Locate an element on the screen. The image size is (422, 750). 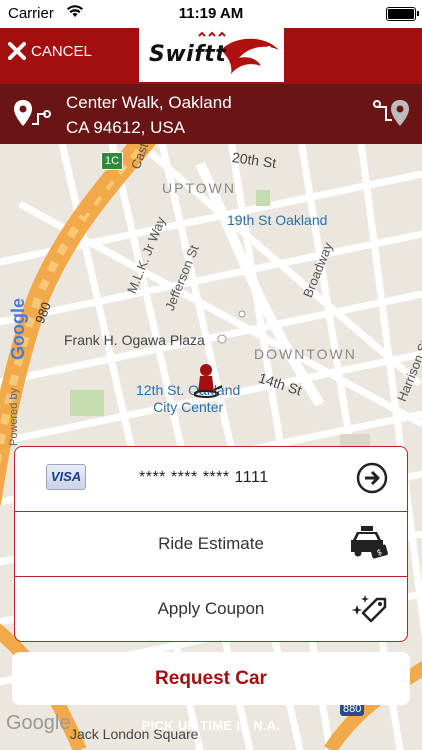
header-bar: CANCEL Swiftt is located at coordinates (211, 56).